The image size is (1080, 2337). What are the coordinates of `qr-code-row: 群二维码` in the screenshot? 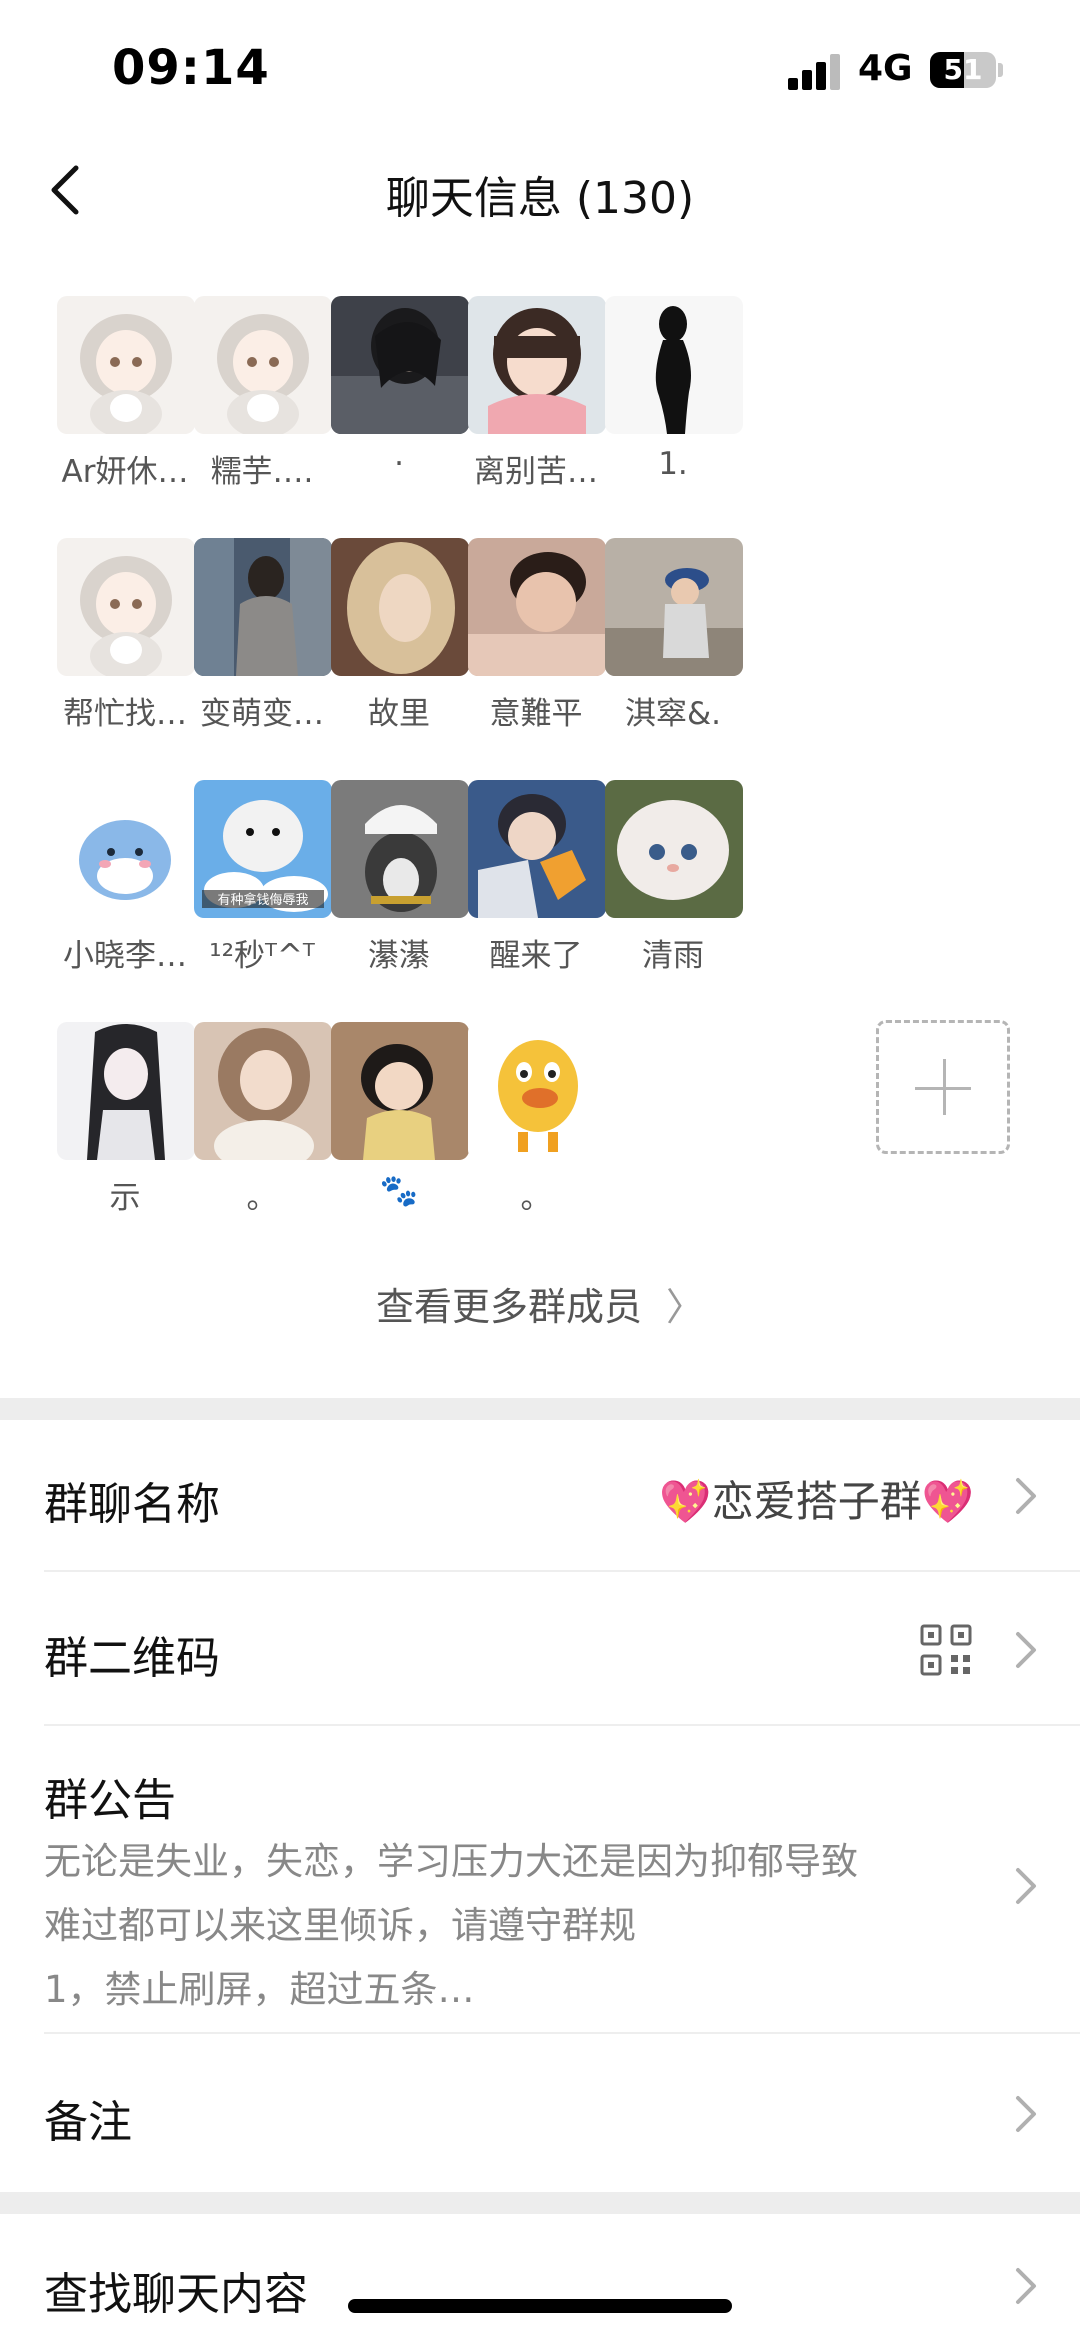 It's located at (540, 1649).